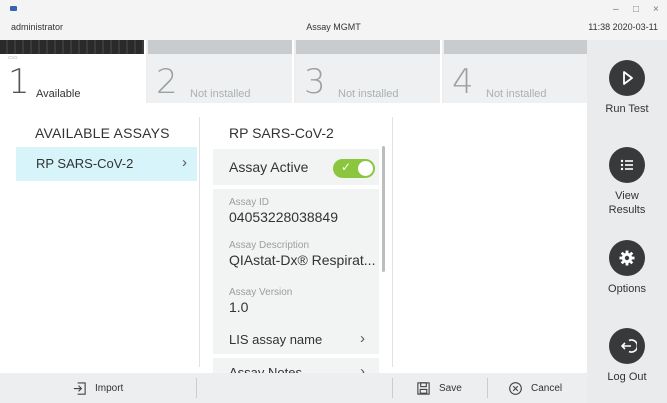 This screenshot has height=403, width=667. What do you see at coordinates (547, 388) in the screenshot?
I see `cancel-label: Cancel` at bounding box center [547, 388].